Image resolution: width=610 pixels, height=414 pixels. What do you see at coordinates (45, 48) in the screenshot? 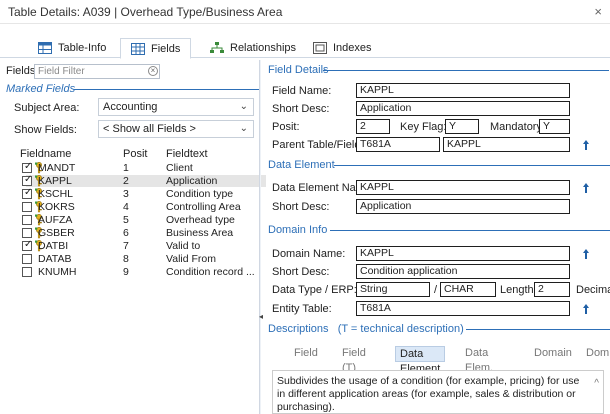
I see `table-icon` at bounding box center [45, 48].